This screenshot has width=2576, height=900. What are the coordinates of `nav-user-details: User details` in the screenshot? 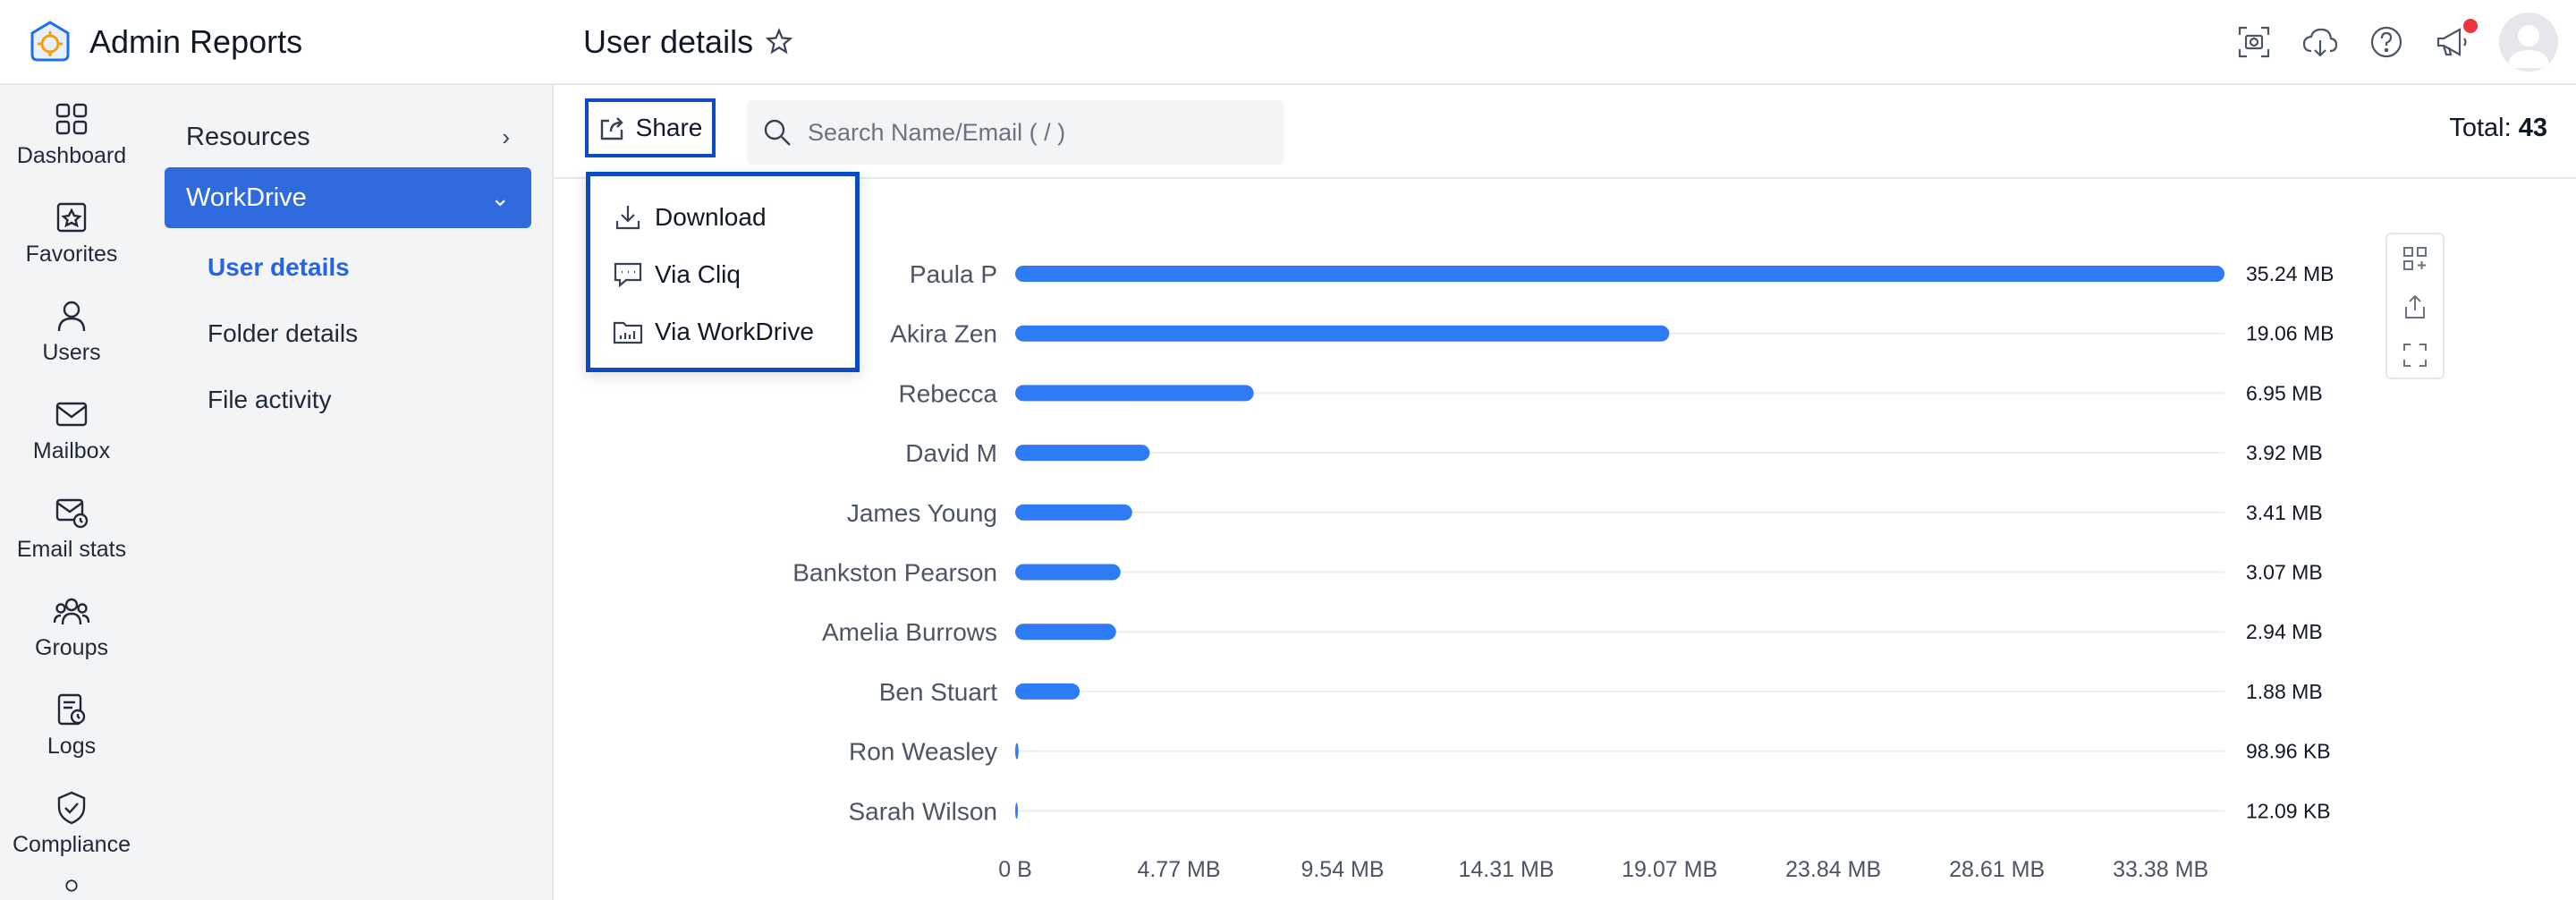 It's located at (279, 267).